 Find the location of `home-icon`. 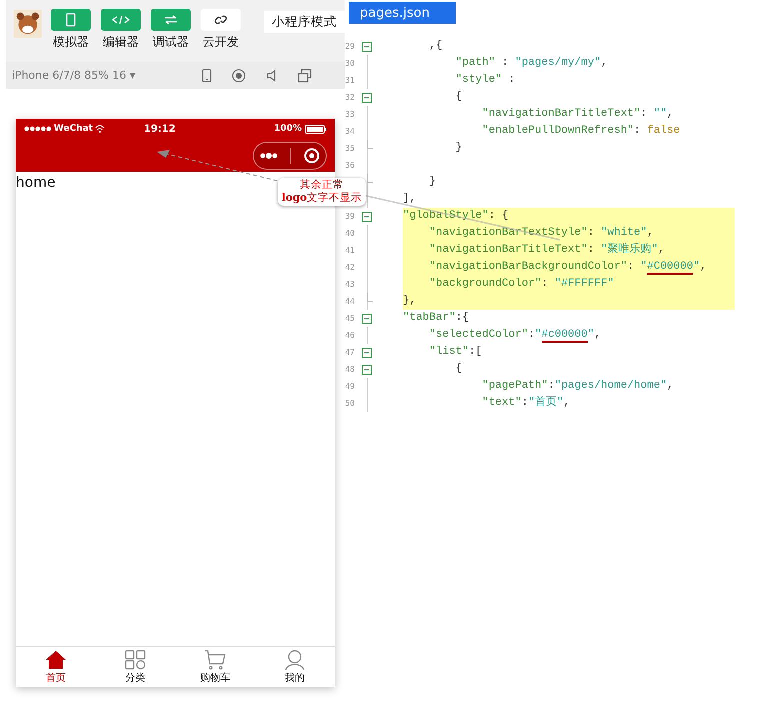

home-icon is located at coordinates (55, 660).